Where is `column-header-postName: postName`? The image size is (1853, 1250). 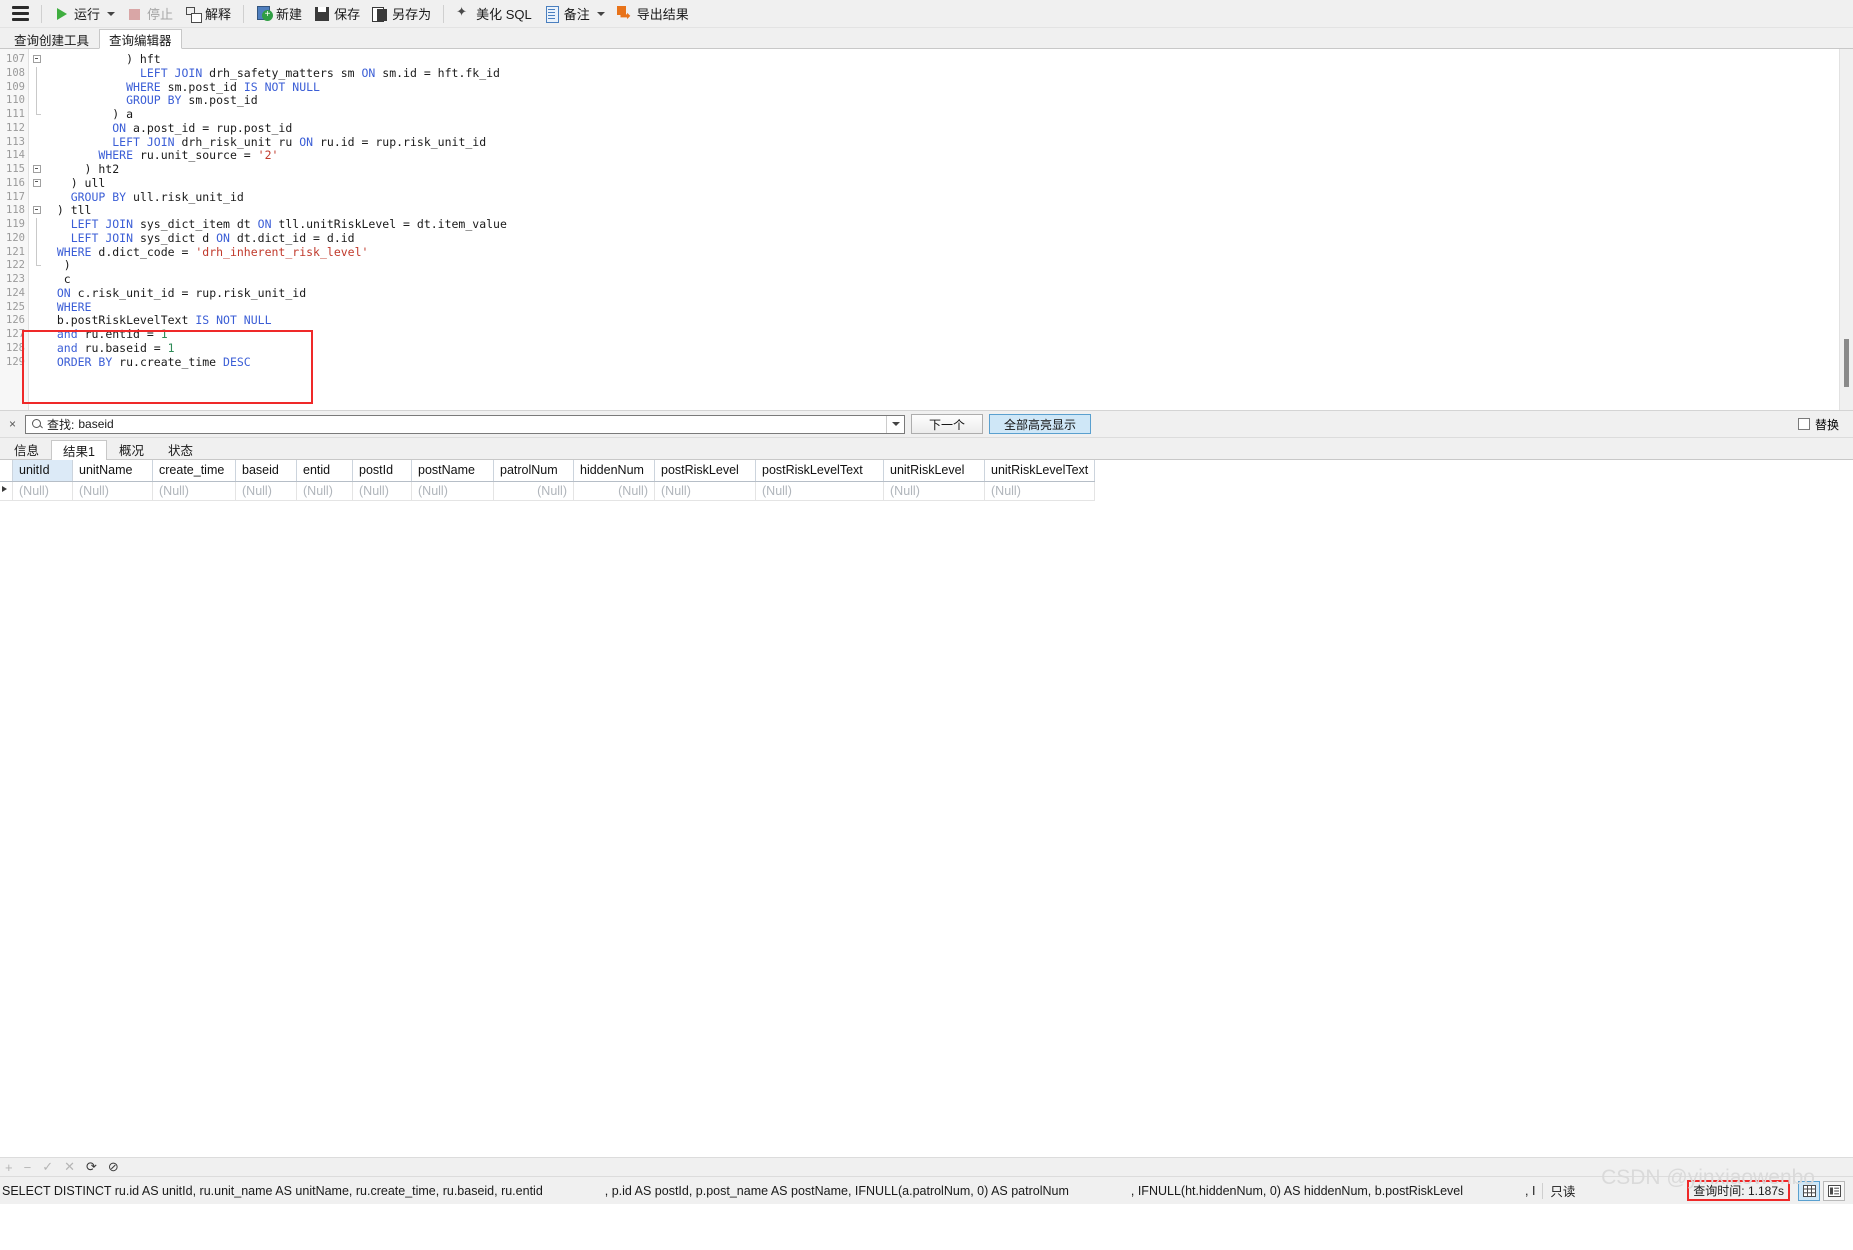 column-header-postName: postName is located at coordinates (452, 471).